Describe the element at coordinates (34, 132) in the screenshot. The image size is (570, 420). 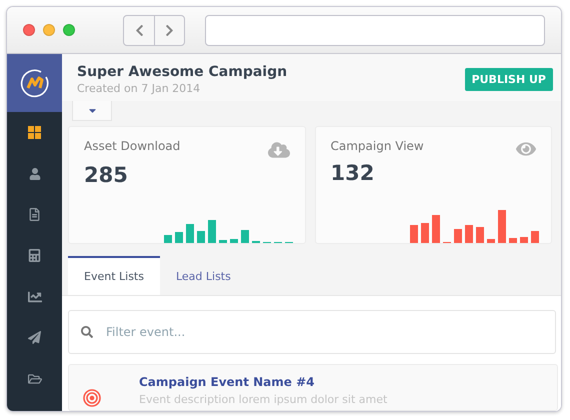
I see `grid-icon` at that location.